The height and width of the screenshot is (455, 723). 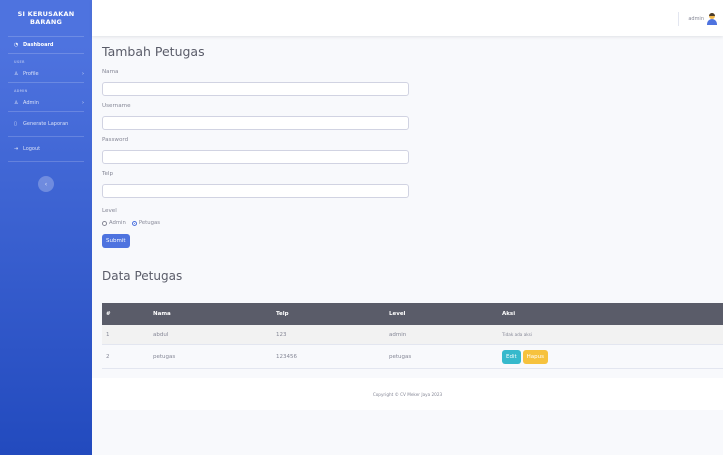 I want to click on table-row: 1 abdul 123 admin Tidak ada aksi, so click(x=412, y=335).